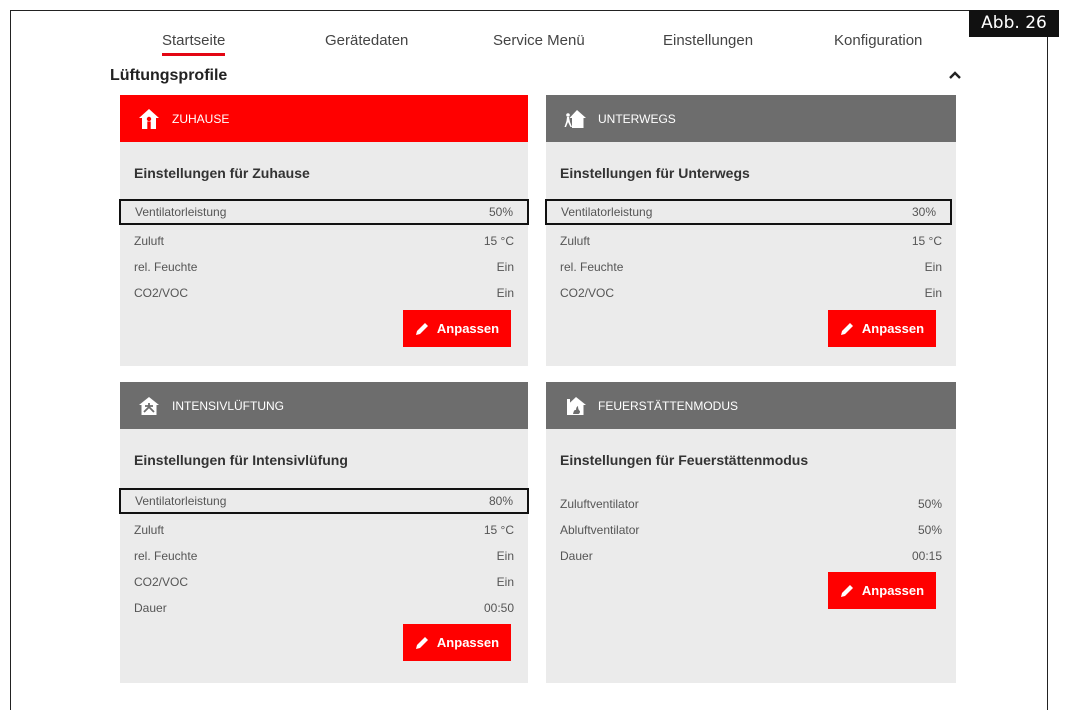  Describe the element at coordinates (748, 212) in the screenshot. I see `setting-row: Ventilatorleistung 30%` at that location.